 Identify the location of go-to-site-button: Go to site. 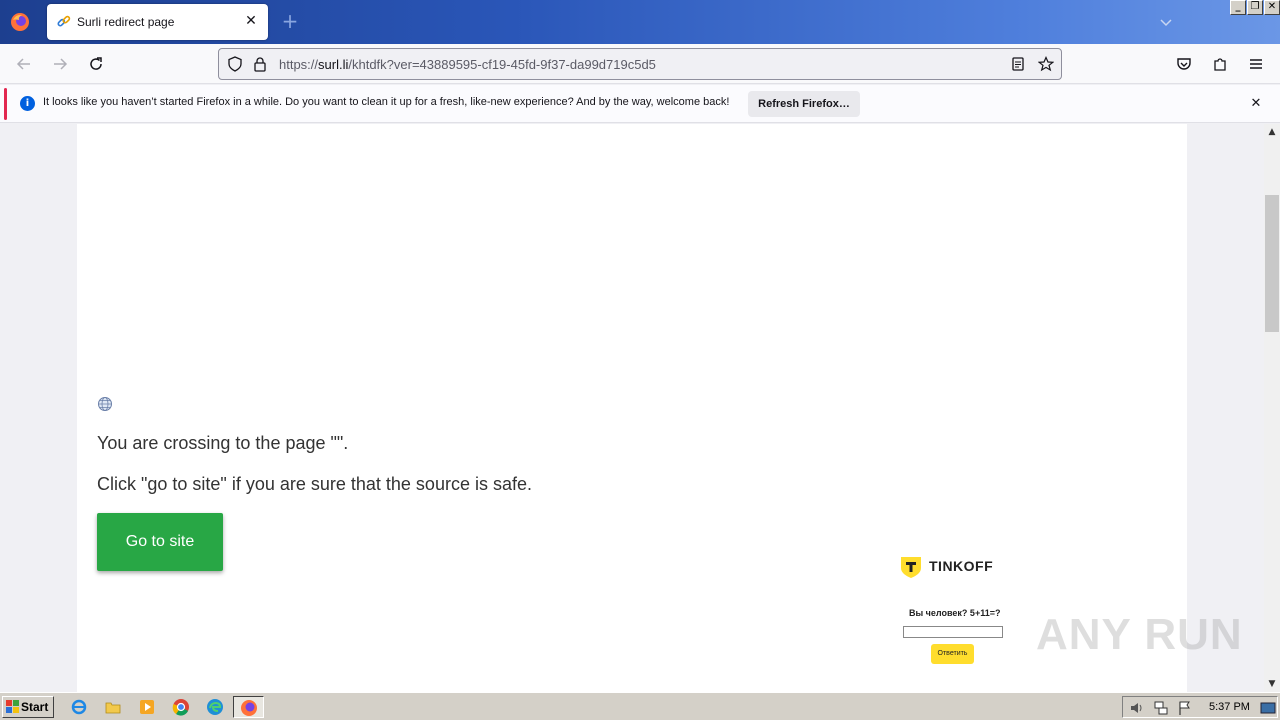
(160, 542).